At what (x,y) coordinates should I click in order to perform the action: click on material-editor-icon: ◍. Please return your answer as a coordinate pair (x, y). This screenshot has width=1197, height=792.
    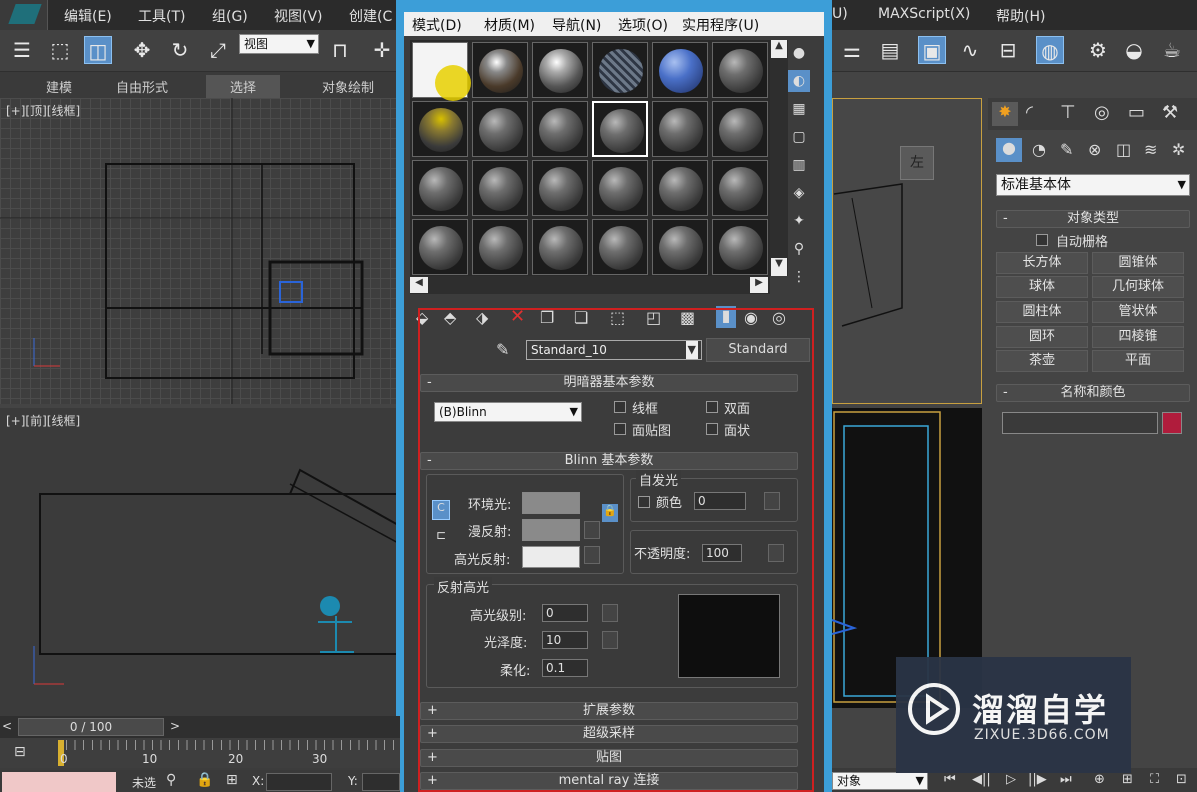
    Looking at the image, I should click on (1050, 50).